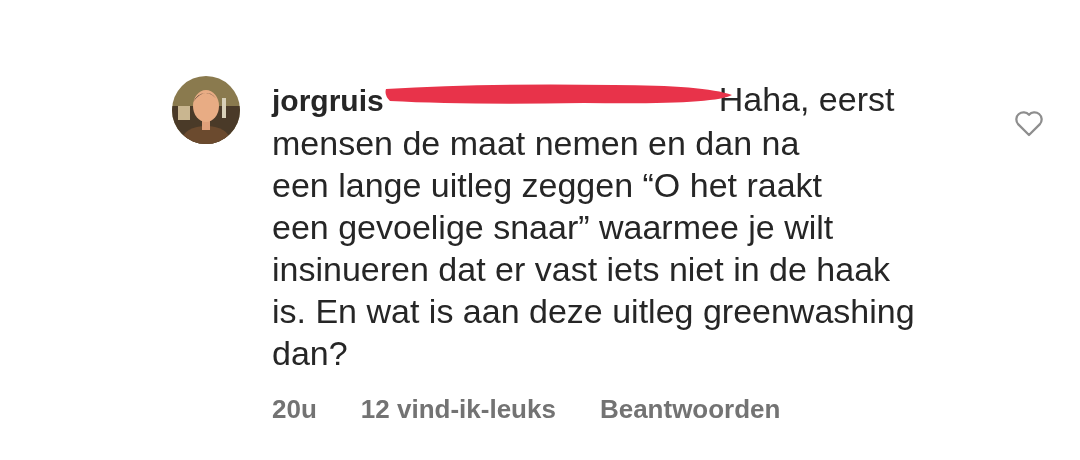 This screenshot has height=460, width=1080. Describe the element at coordinates (458, 409) in the screenshot. I see `likes-count: 12 vind-ik-leuks` at that location.